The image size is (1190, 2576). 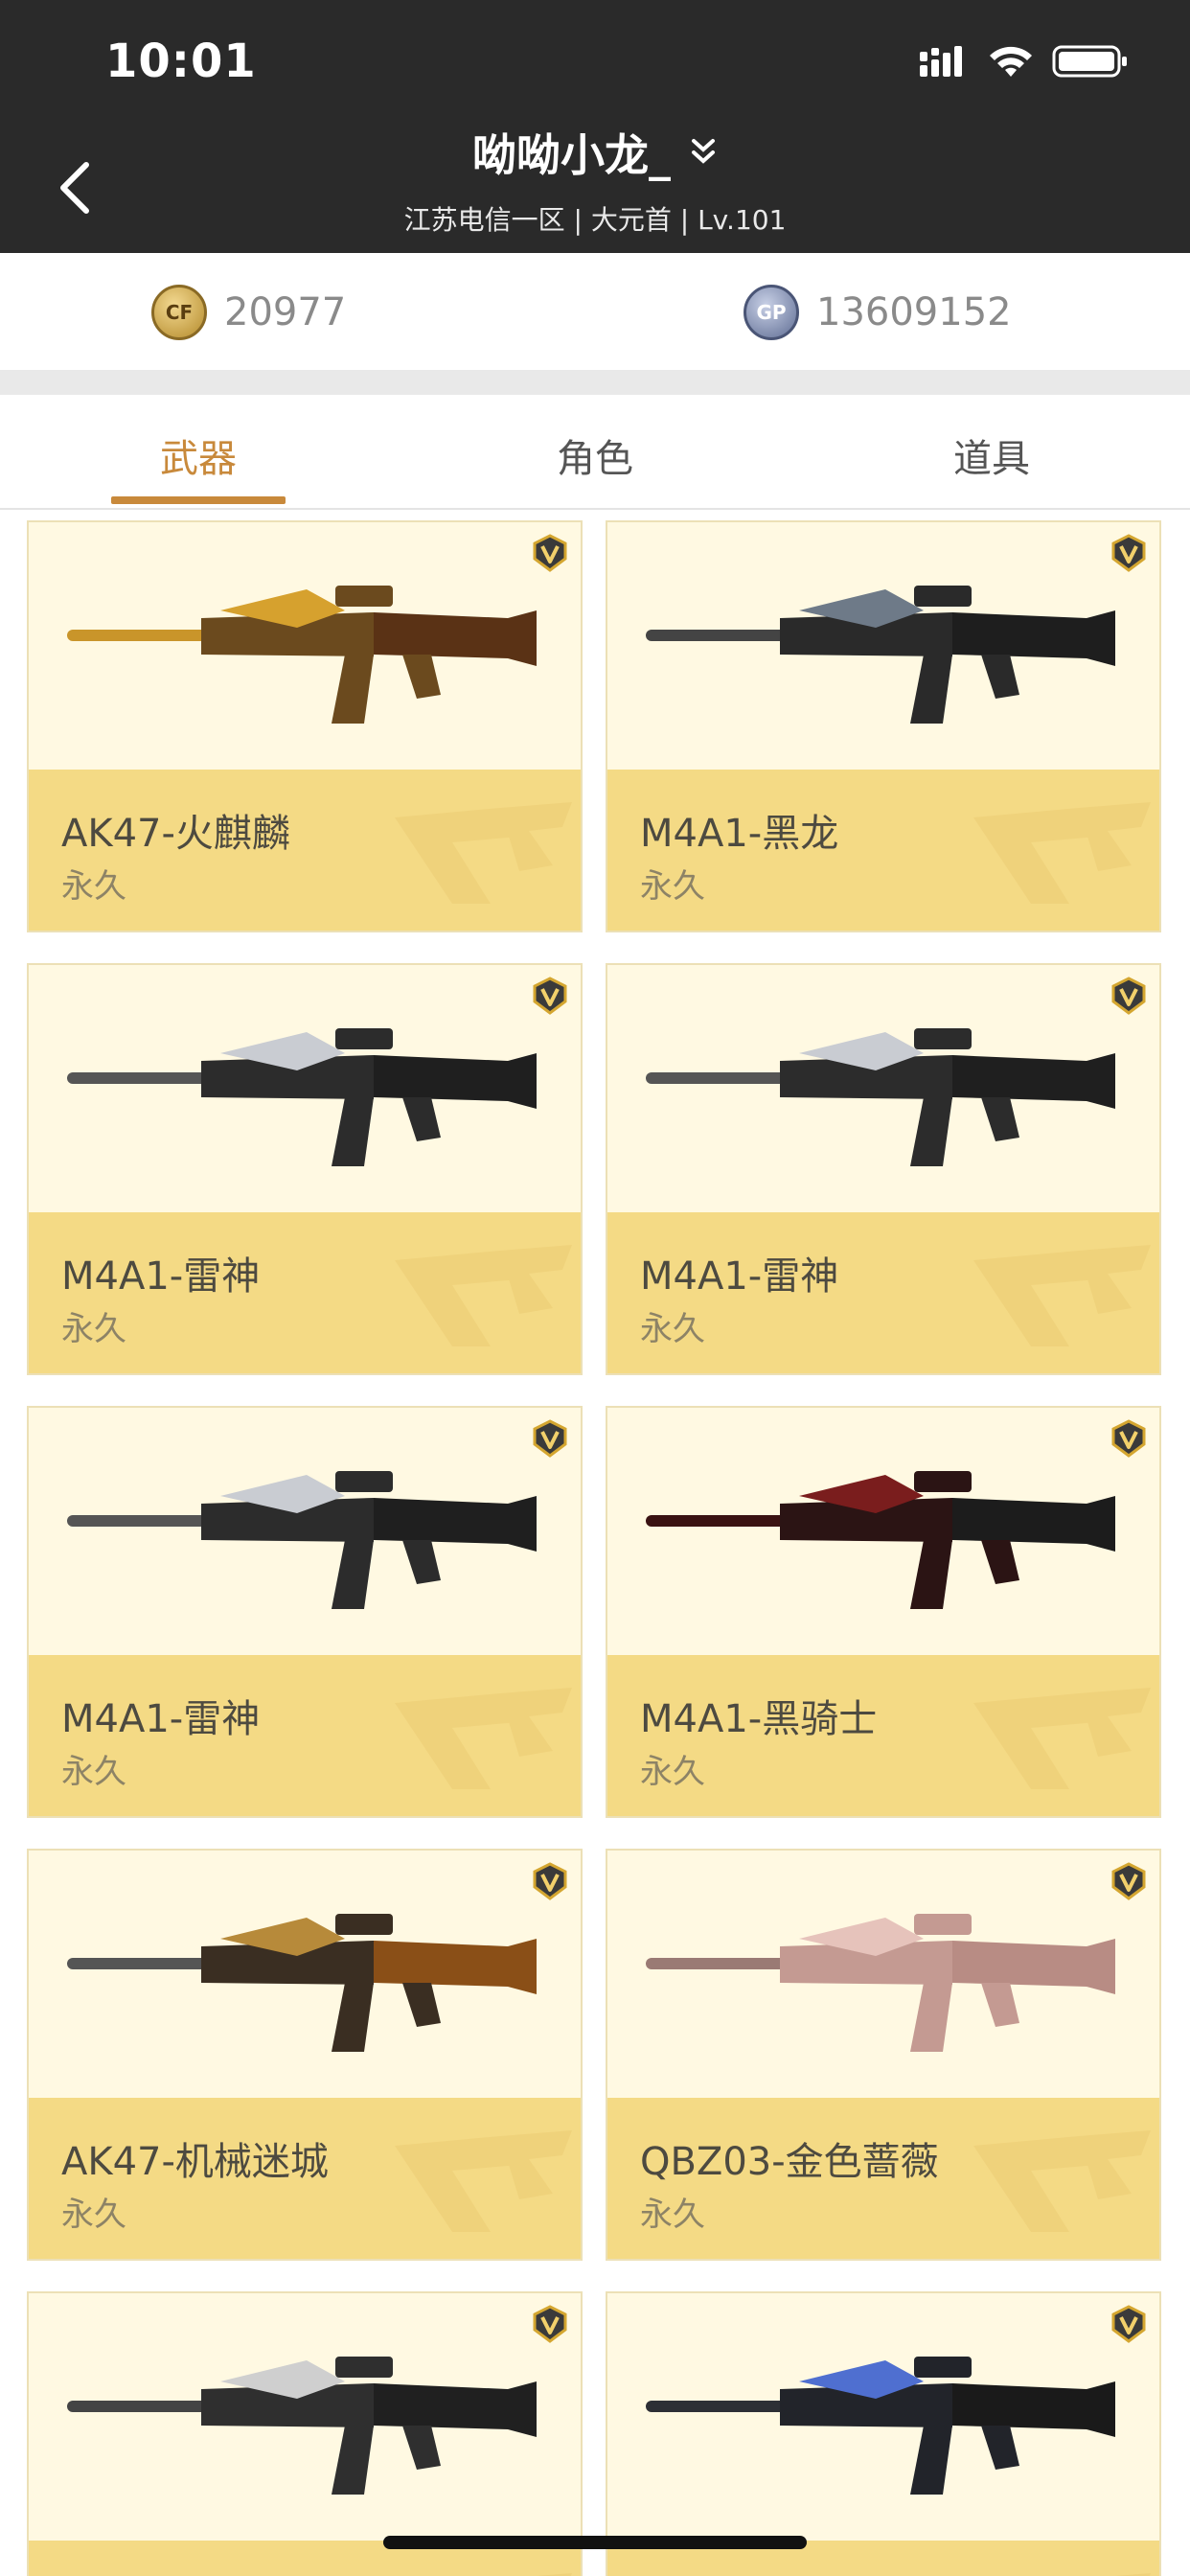 What do you see at coordinates (195, 2162) in the screenshot?
I see `weapon-name: AK47-机械迷城` at bounding box center [195, 2162].